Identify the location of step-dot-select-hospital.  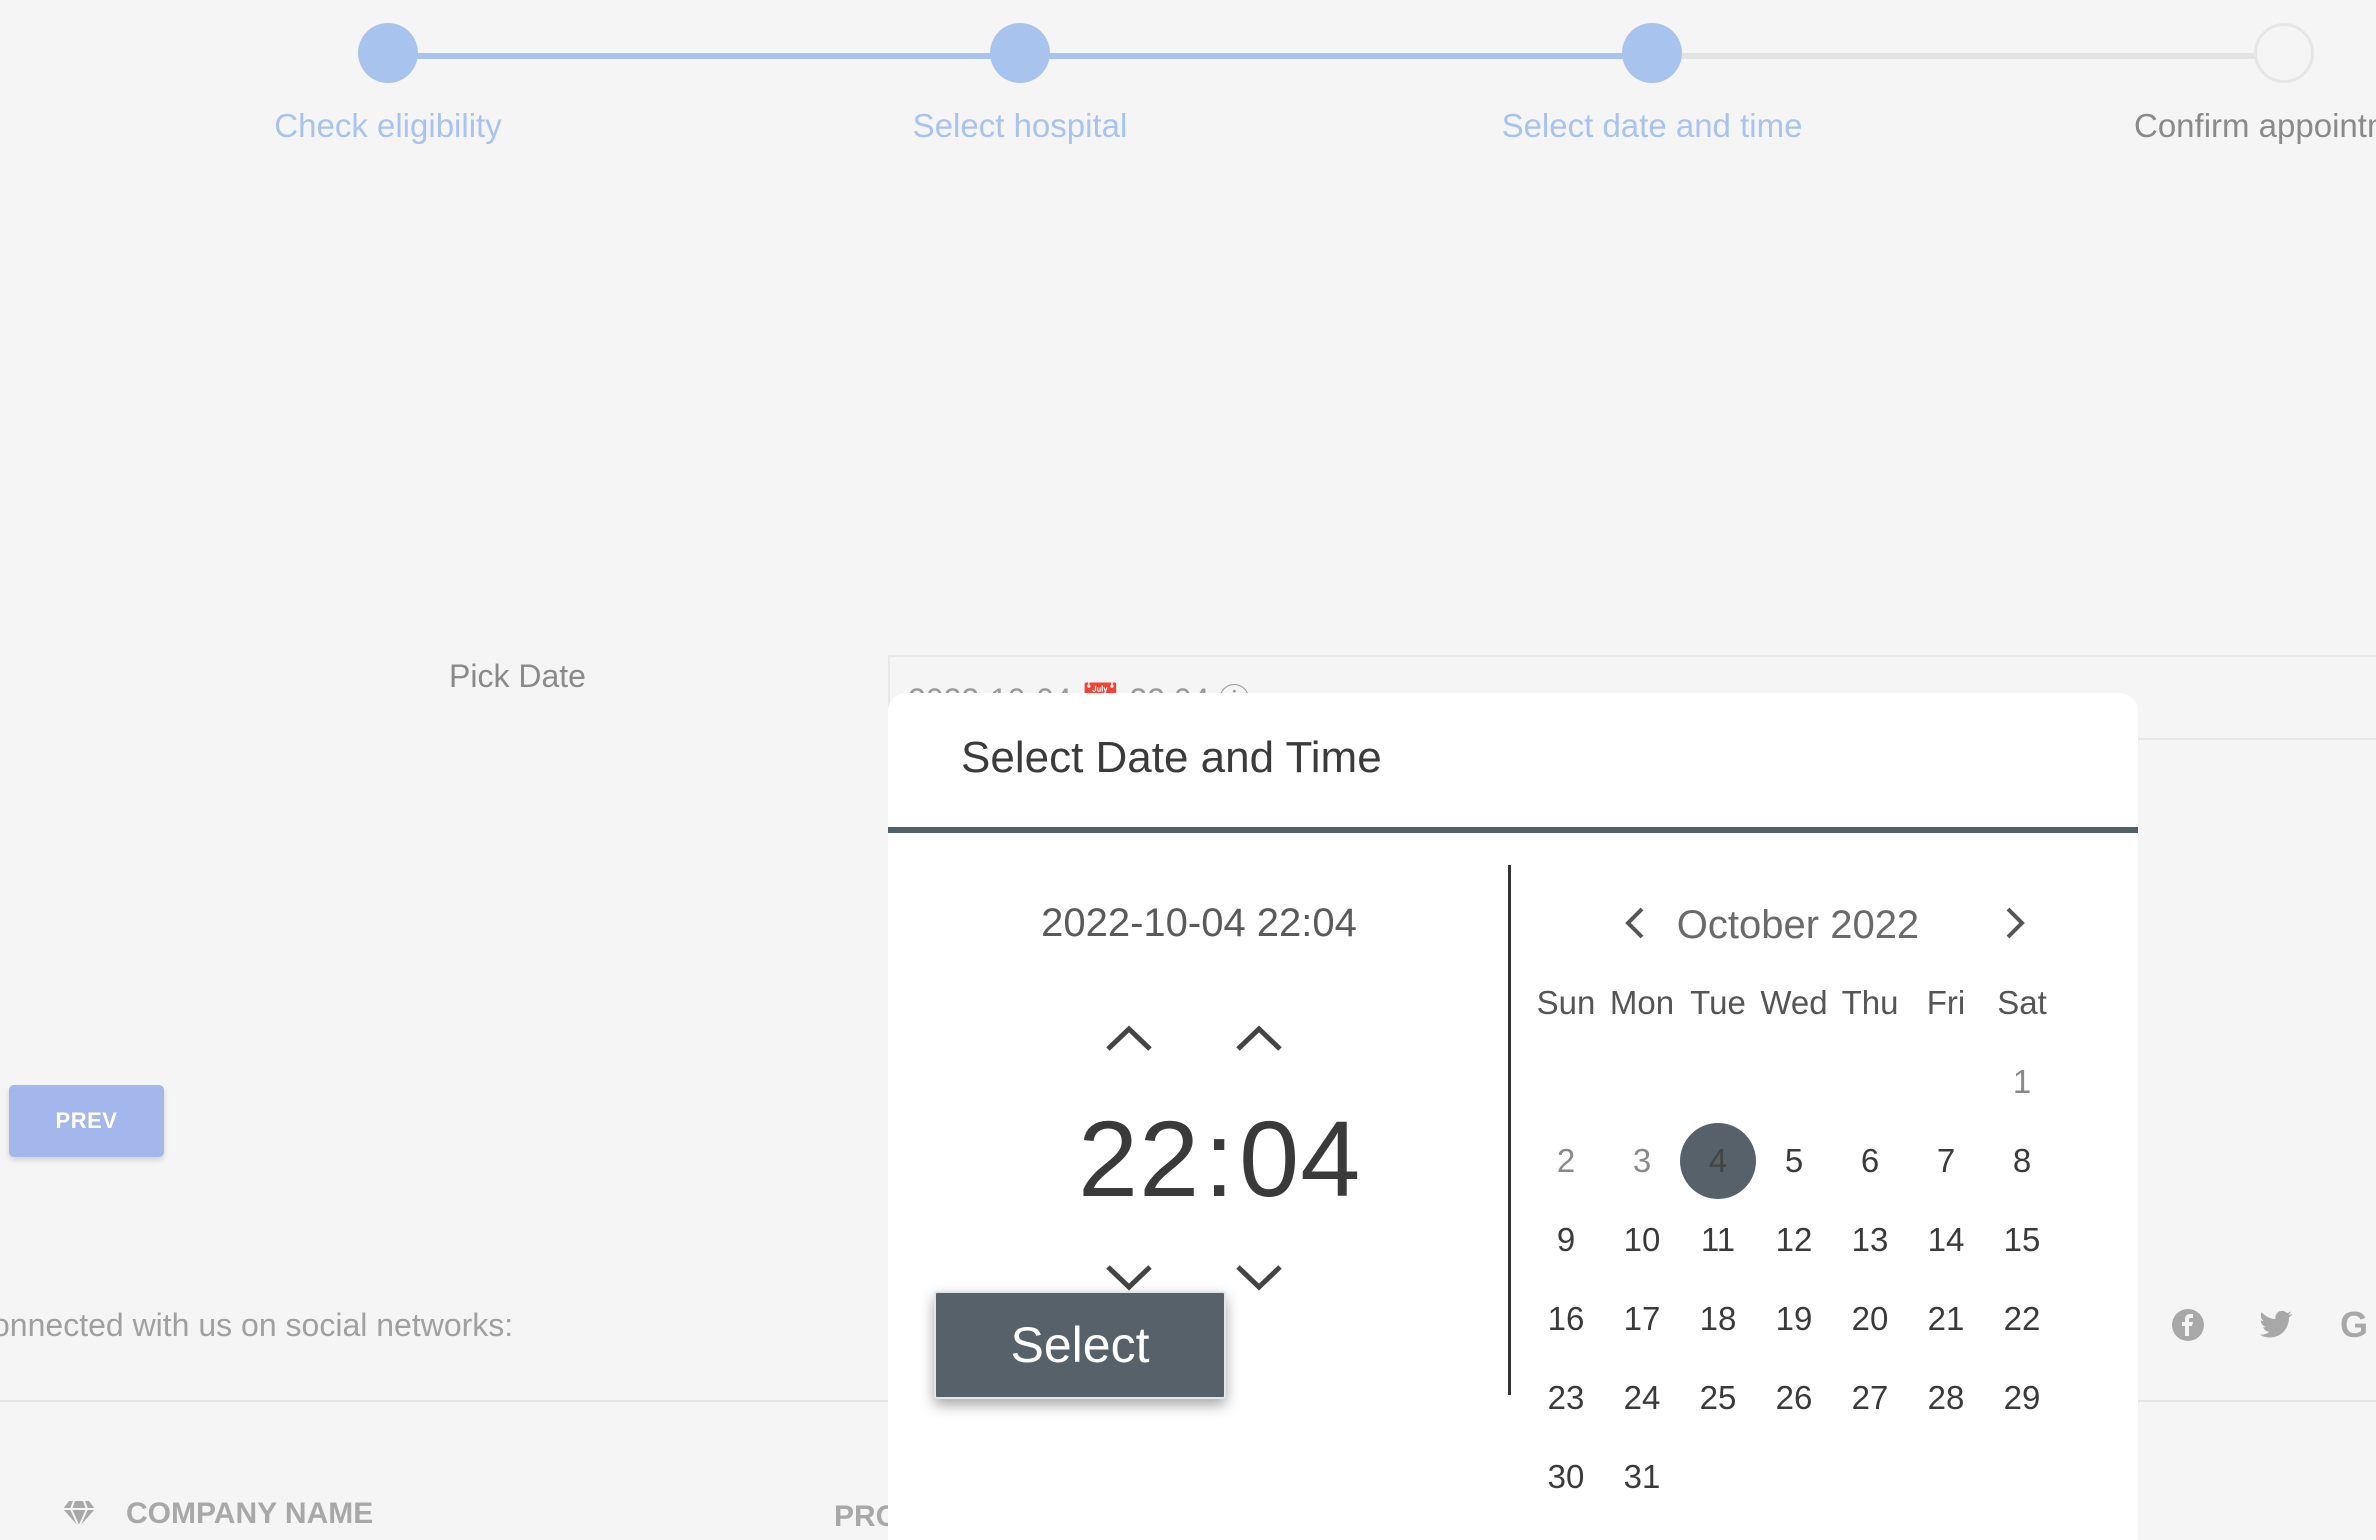
(1020, 53).